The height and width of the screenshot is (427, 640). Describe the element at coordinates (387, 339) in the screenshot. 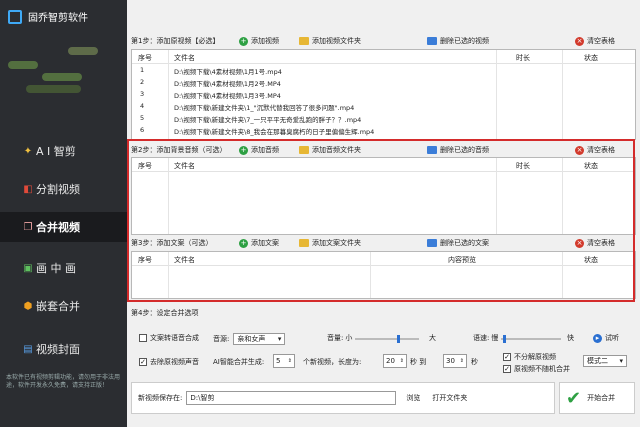

I see `volume-slider` at that location.